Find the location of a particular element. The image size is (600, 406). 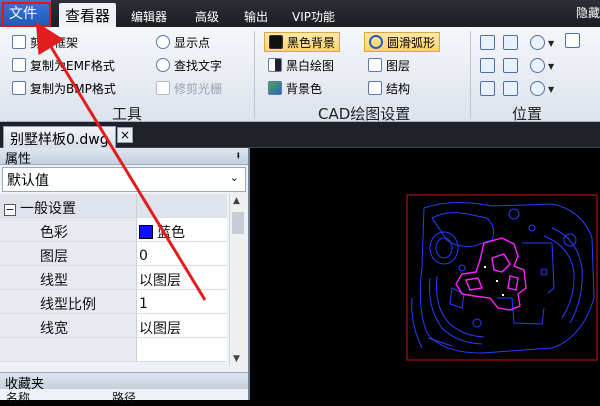

favorites-title: 收藏夹 is located at coordinates (124, 382).